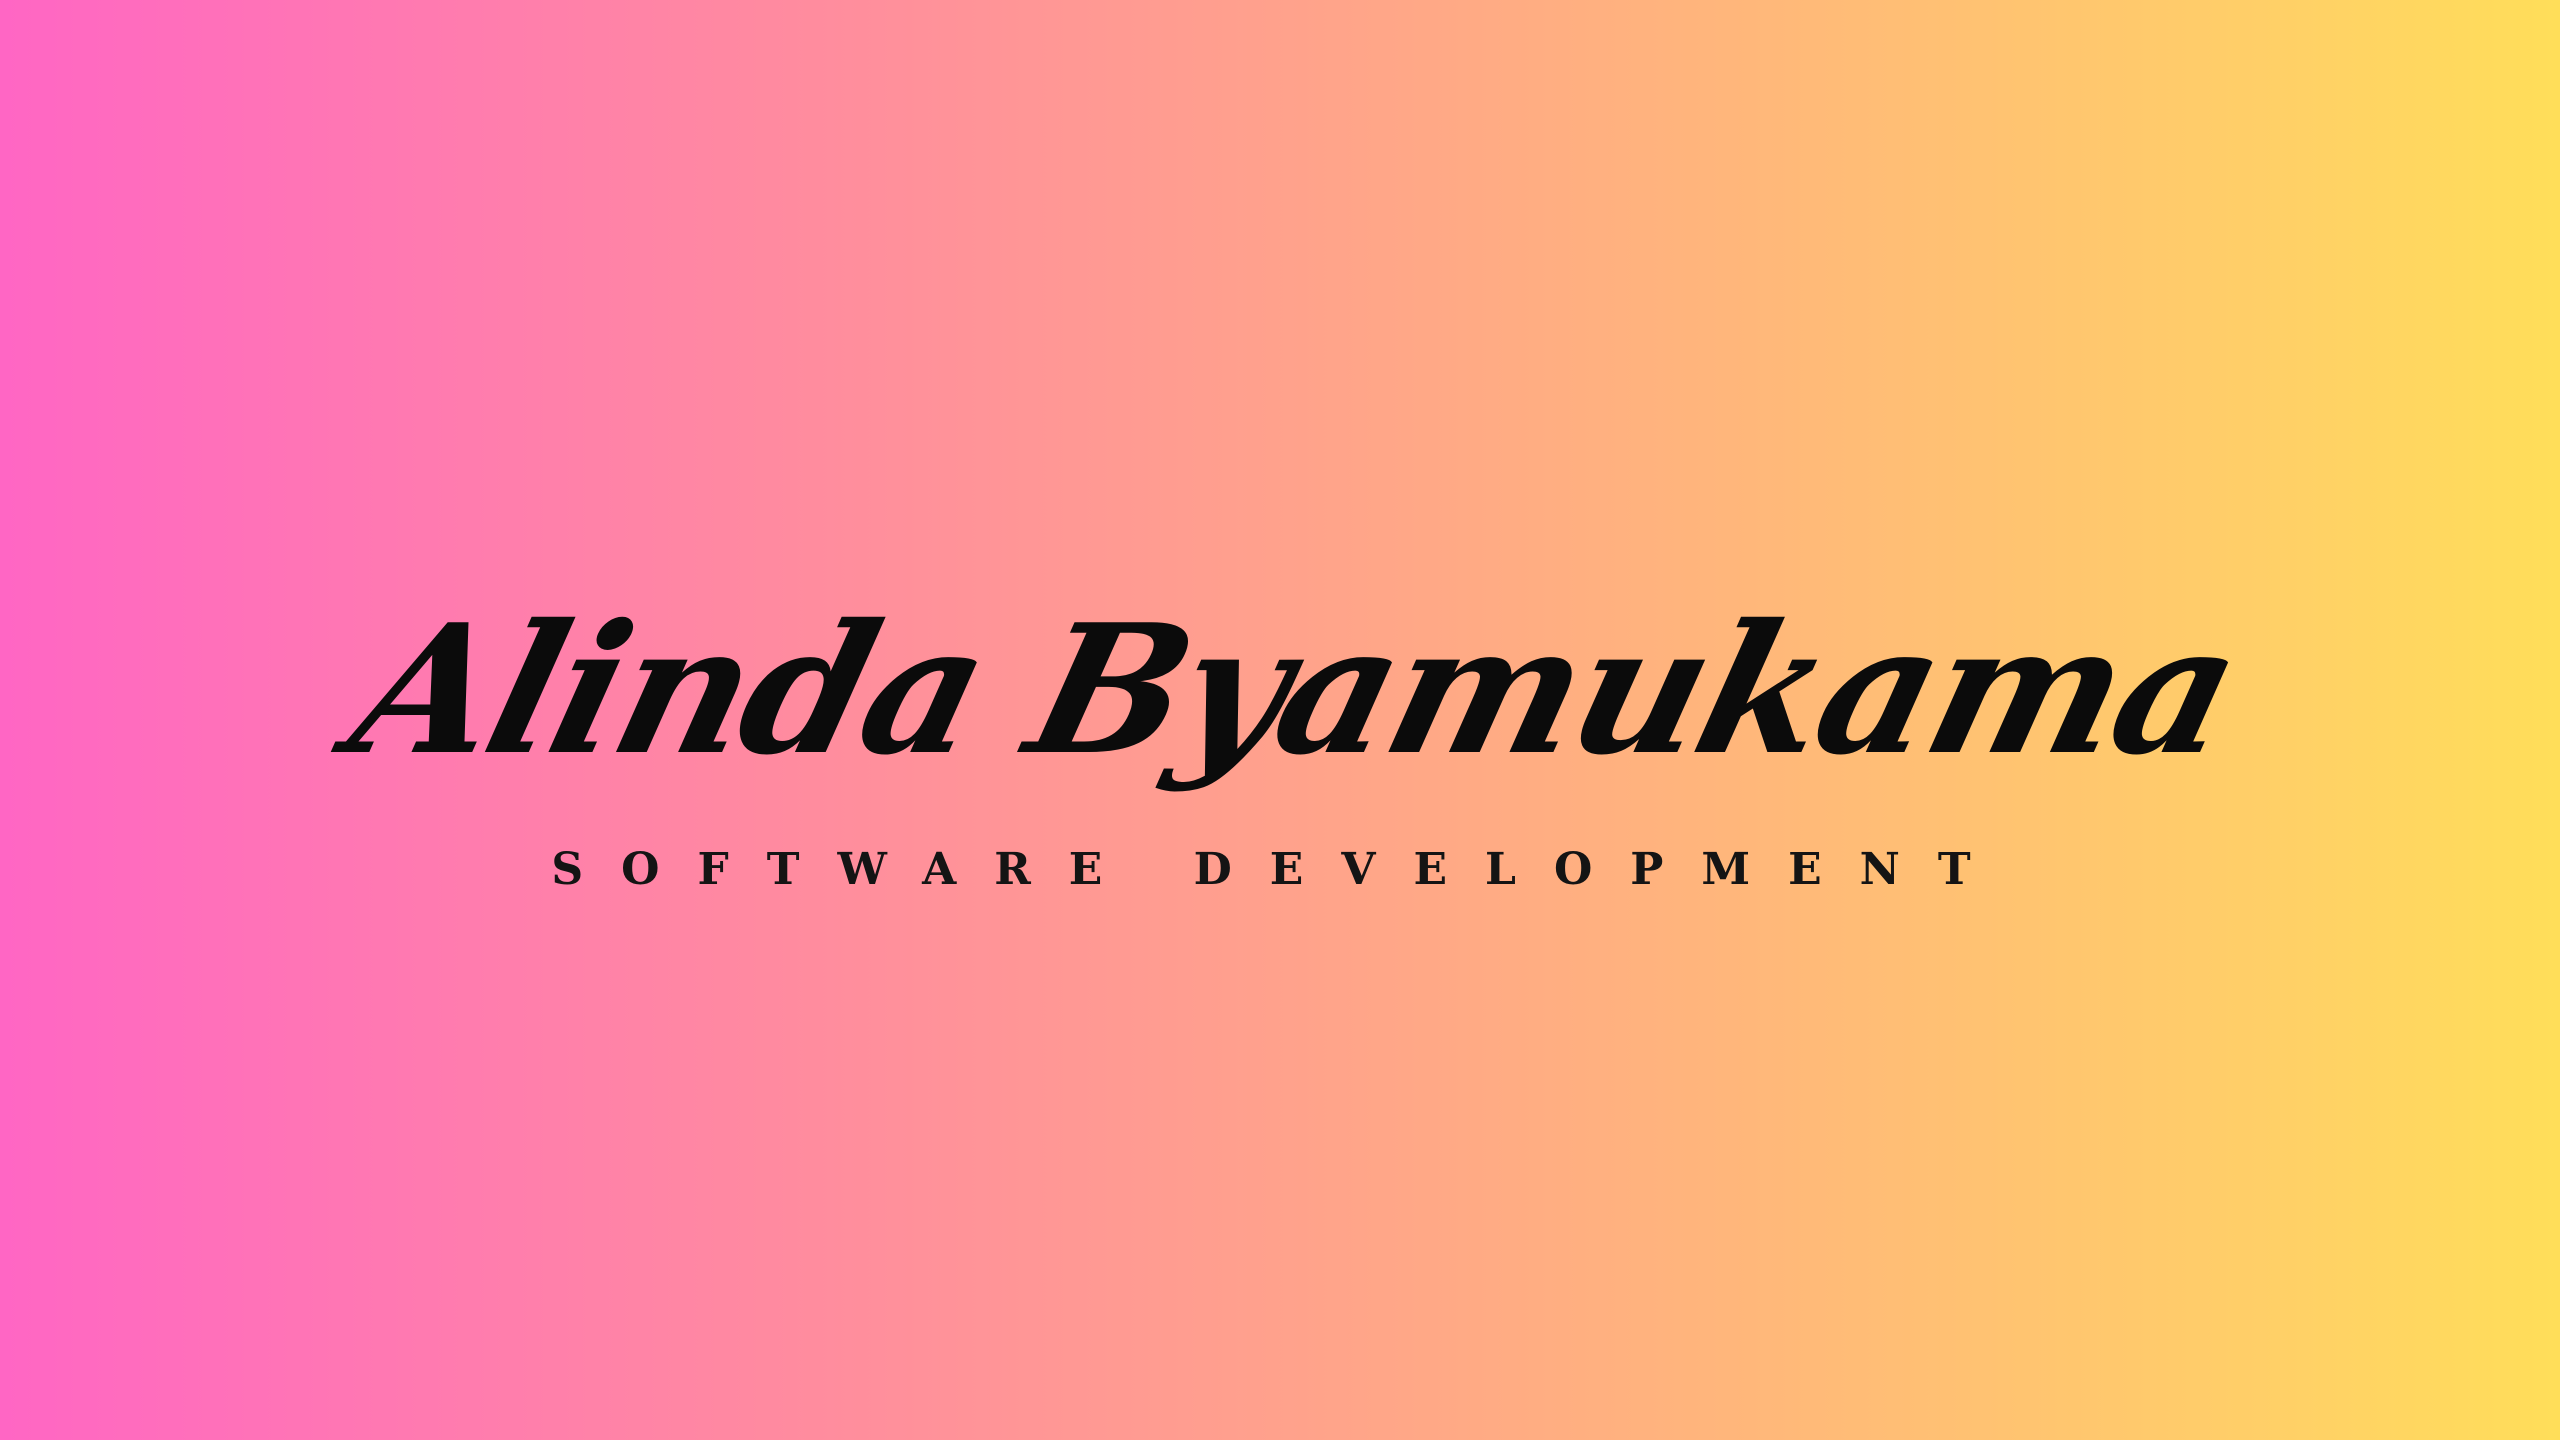  Describe the element at coordinates (1295, 689) in the screenshot. I see `brand-name: Alinda Byamukama` at that location.